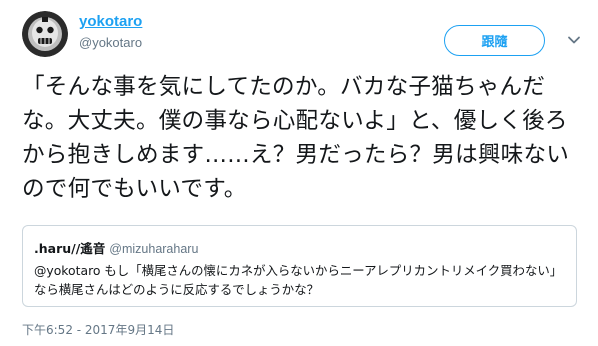  I want to click on quoted-author-name: .haru//遙音, so click(70, 248).